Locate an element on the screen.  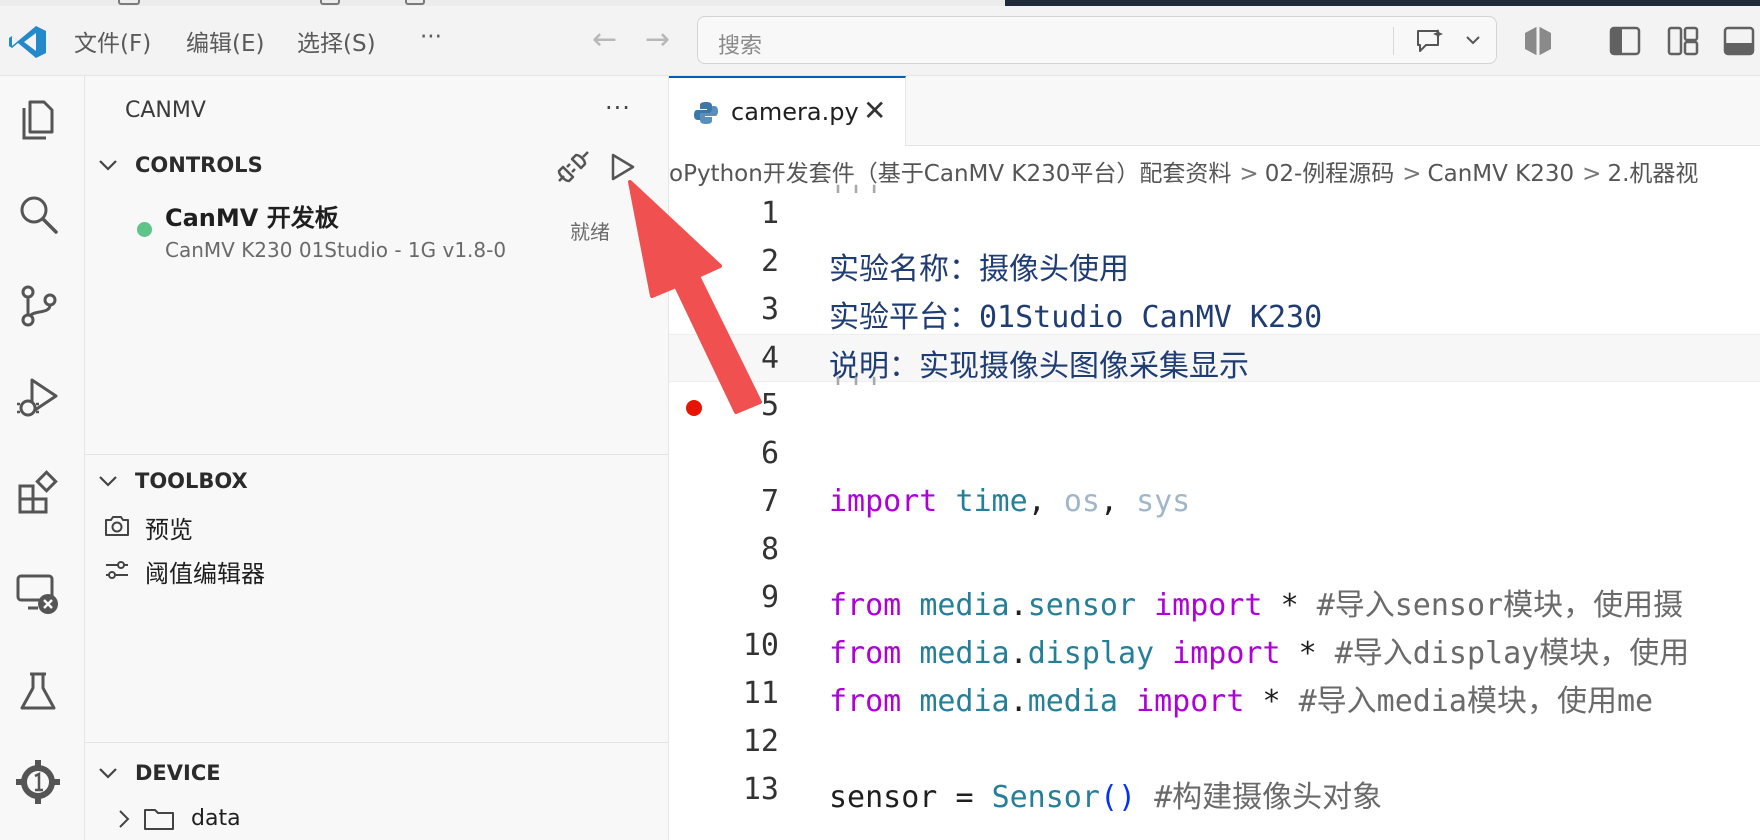
code-token: sys is located at coordinates (1163, 501).